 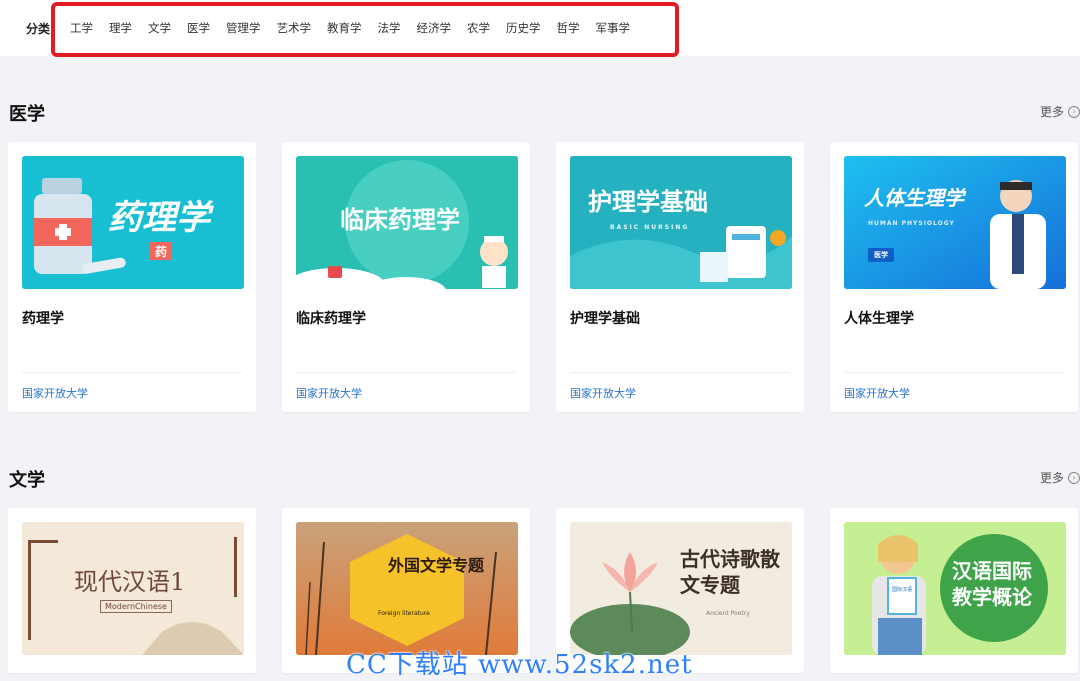 I want to click on course-name: 人体生理学, so click(x=879, y=318).